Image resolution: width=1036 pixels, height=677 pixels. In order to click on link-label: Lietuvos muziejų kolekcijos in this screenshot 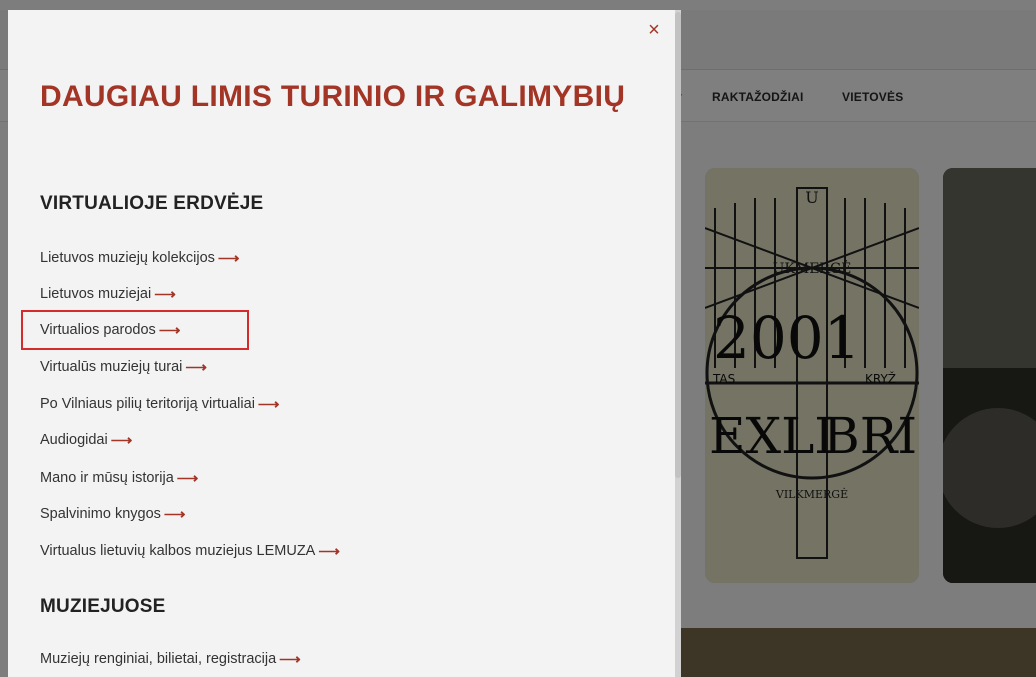, I will do `click(127, 258)`.